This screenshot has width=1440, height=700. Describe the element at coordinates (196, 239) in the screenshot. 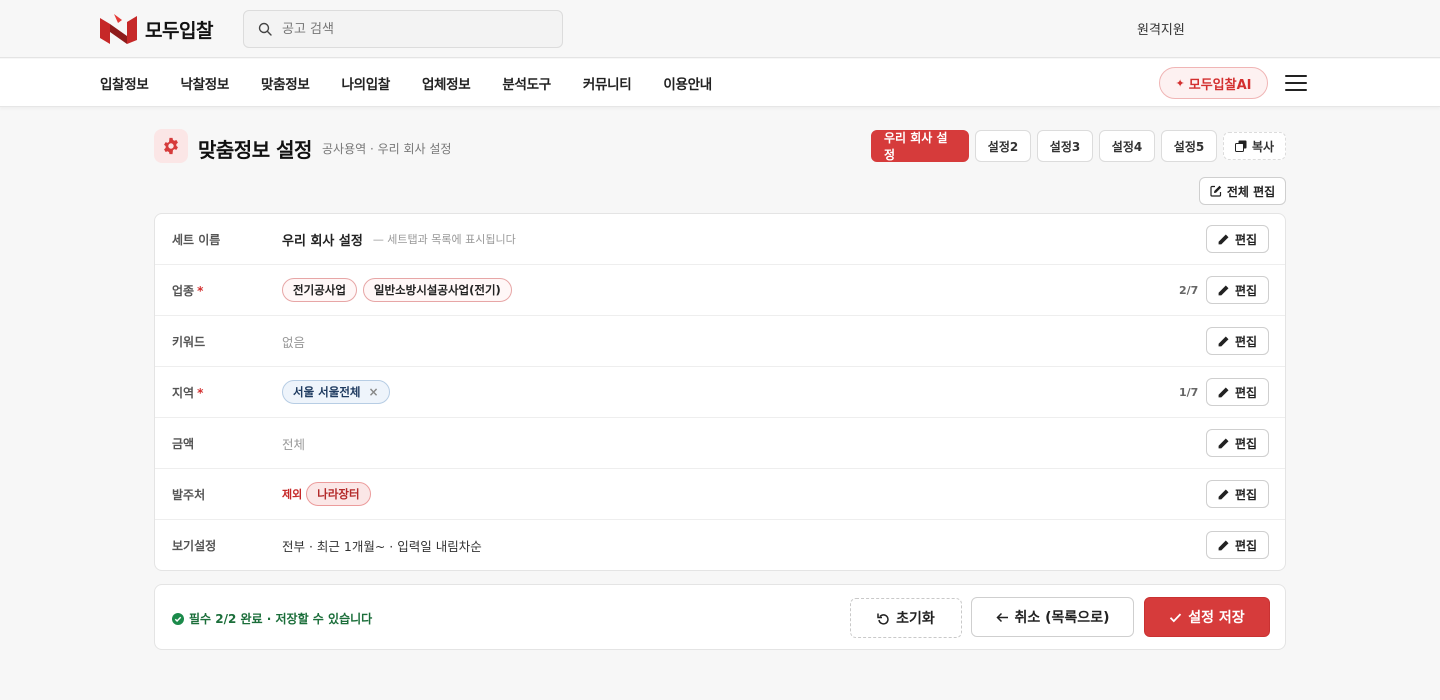

I see `row-label: 세트 이름` at that location.